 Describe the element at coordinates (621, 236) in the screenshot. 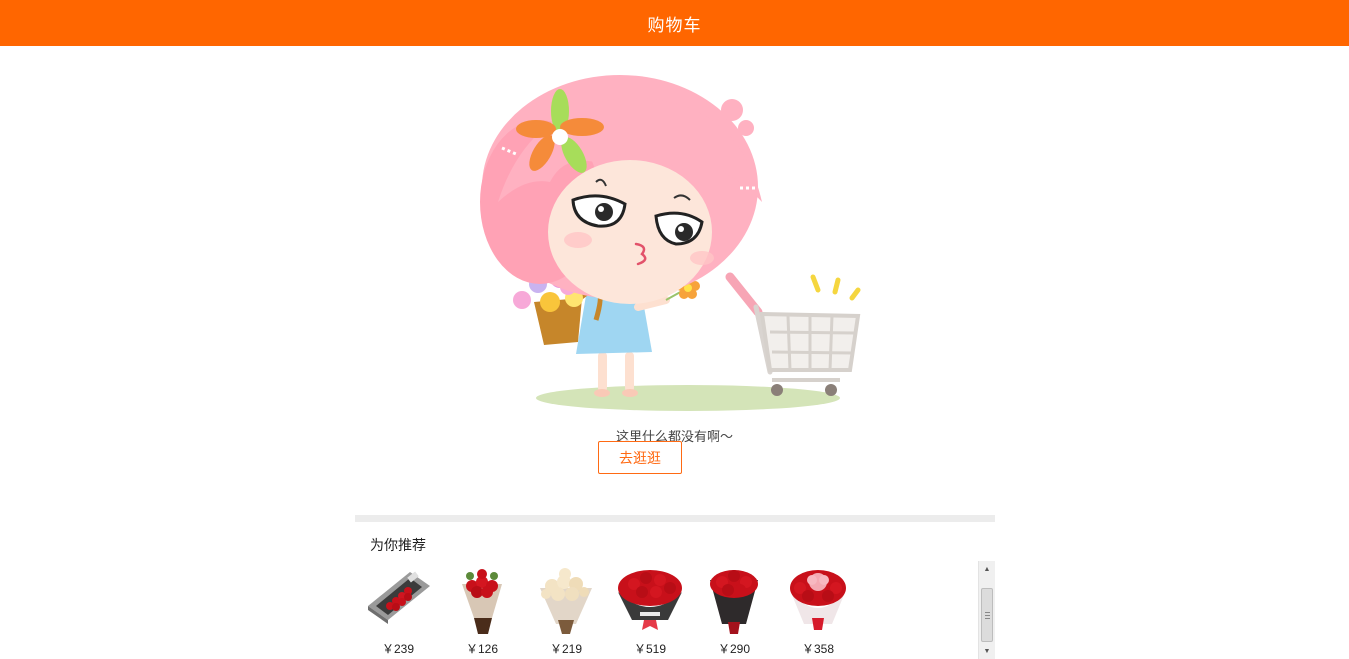

I see `cartoon-girl-icon` at that location.